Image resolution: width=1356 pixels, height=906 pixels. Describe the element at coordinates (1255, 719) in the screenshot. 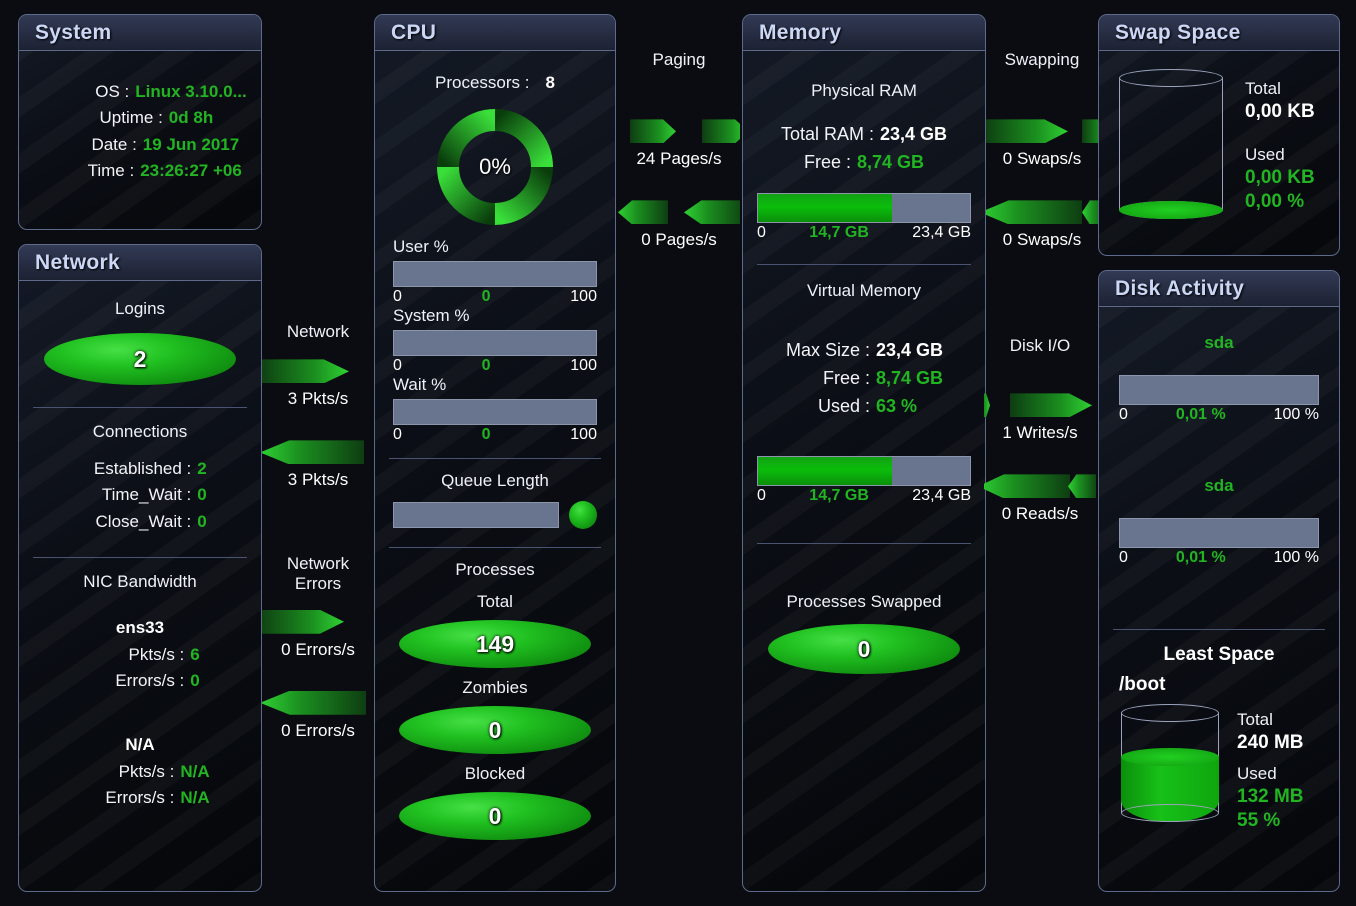

I see `least-space-total-label: Total` at that location.